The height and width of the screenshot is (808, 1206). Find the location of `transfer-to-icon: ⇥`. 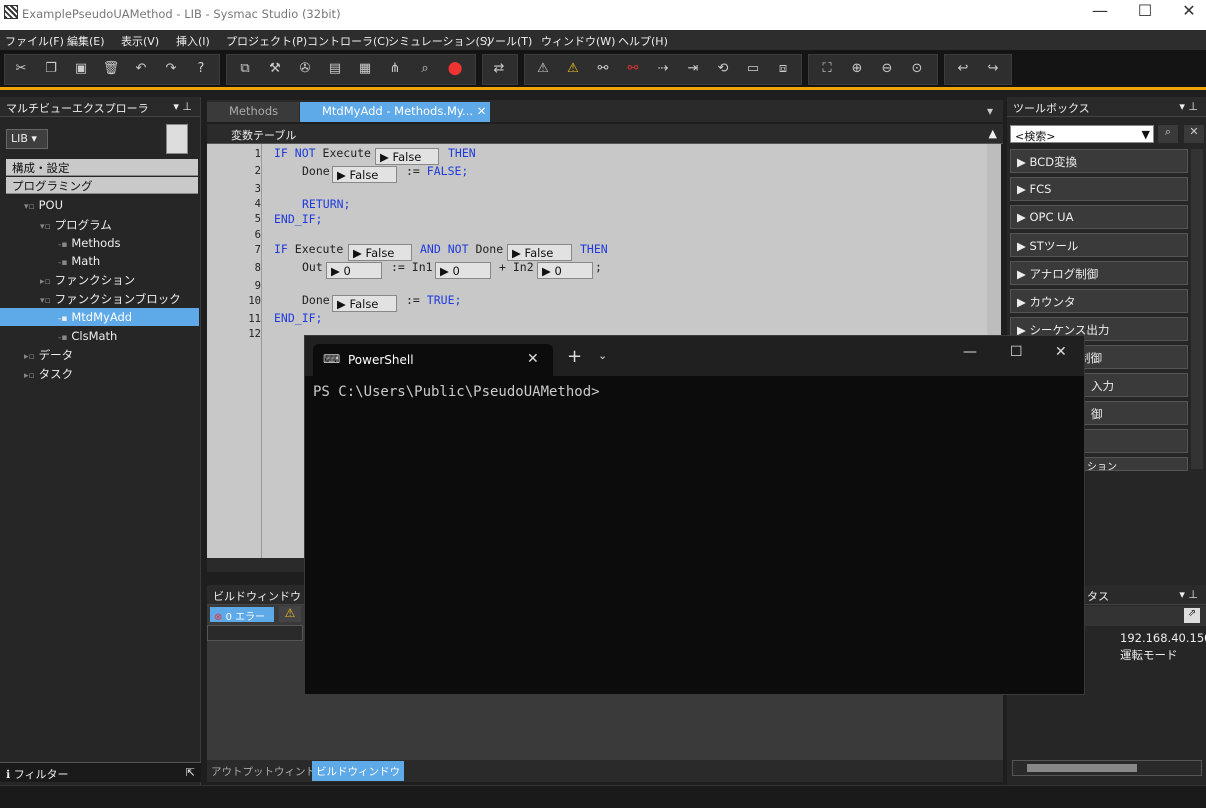

transfer-to-icon: ⇥ is located at coordinates (693, 69).